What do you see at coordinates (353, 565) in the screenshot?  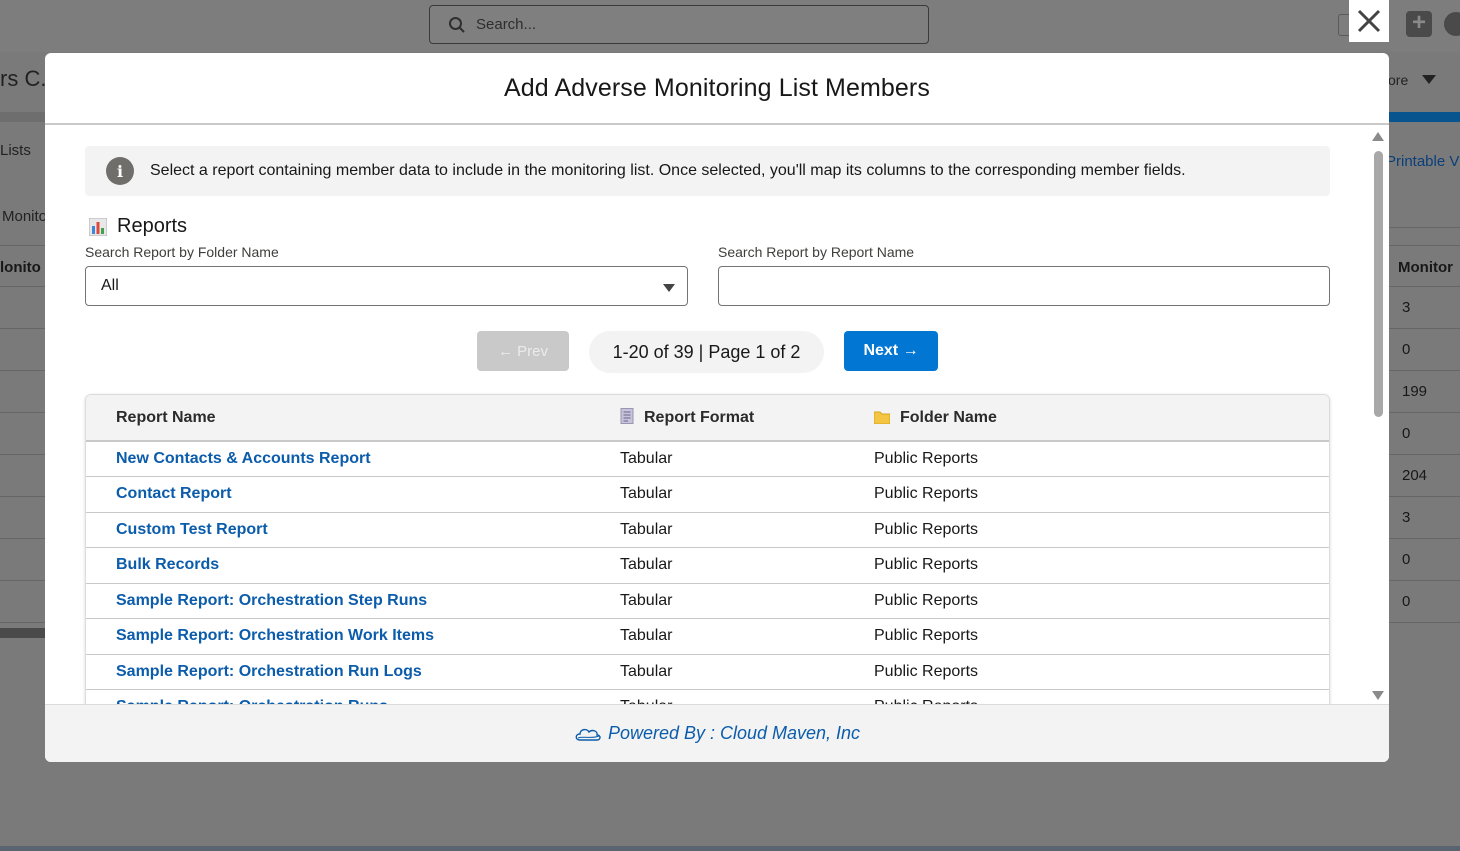 I see `report-name-link: Bulk Records` at bounding box center [353, 565].